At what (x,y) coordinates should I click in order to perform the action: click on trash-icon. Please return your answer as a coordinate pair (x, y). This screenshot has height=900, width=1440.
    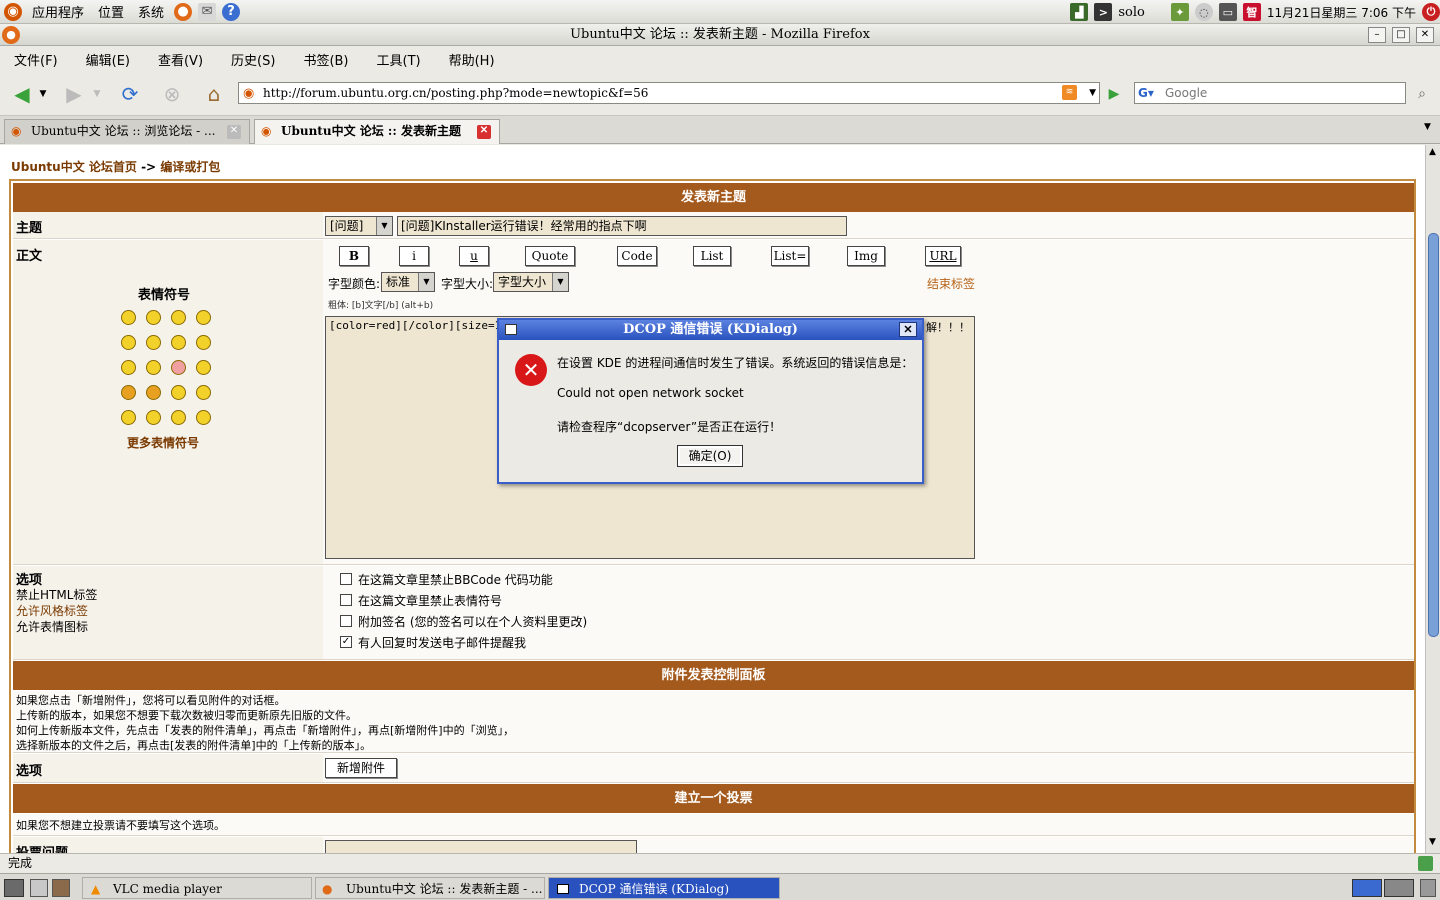
    Looking at the image, I should click on (1428, 888).